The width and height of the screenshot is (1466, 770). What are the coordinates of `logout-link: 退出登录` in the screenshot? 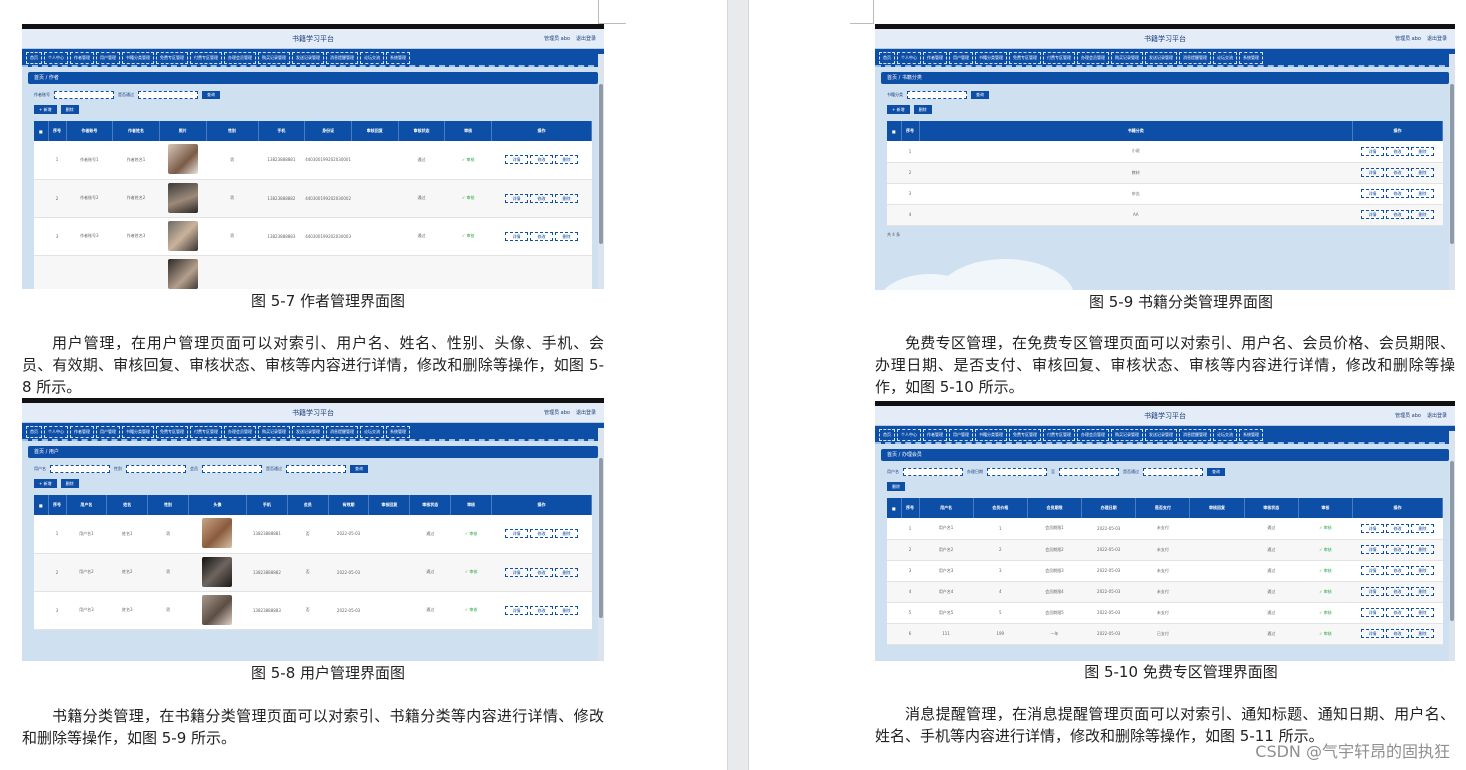 It's located at (1436, 39).